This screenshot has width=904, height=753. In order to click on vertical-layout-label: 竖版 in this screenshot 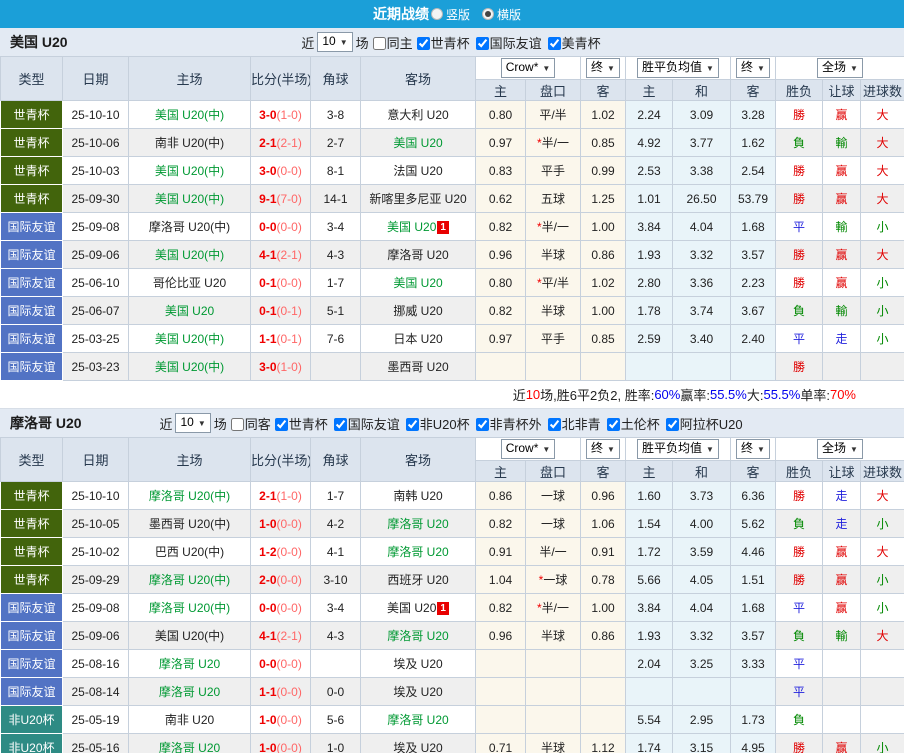, I will do `click(458, 14)`.